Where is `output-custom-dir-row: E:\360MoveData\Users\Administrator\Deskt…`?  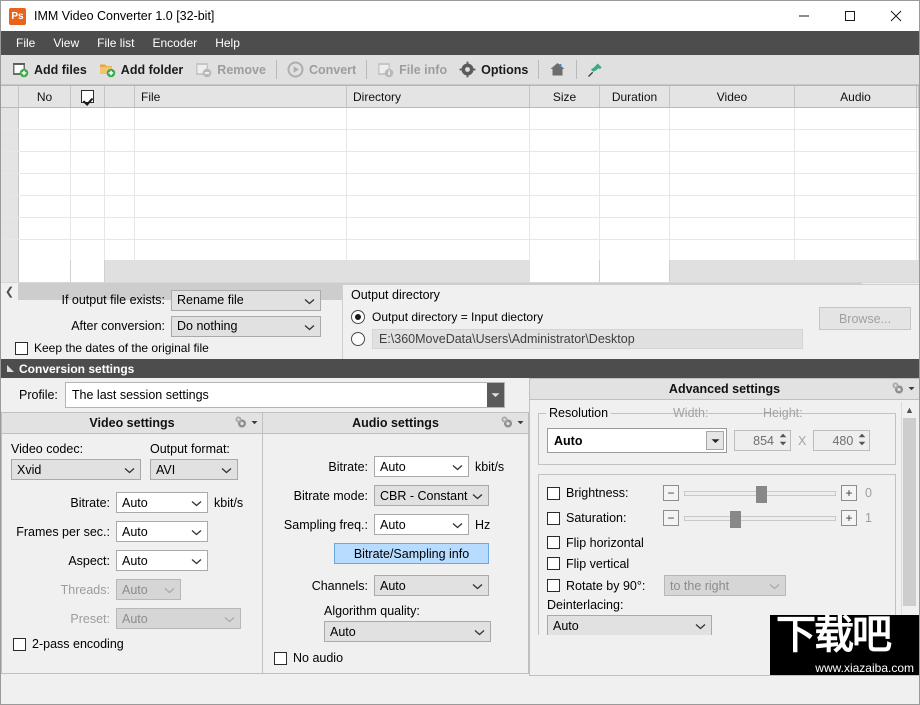 output-custom-dir-row: E:\360MoveData\Users\Administrator\Deskt… is located at coordinates (631, 339).